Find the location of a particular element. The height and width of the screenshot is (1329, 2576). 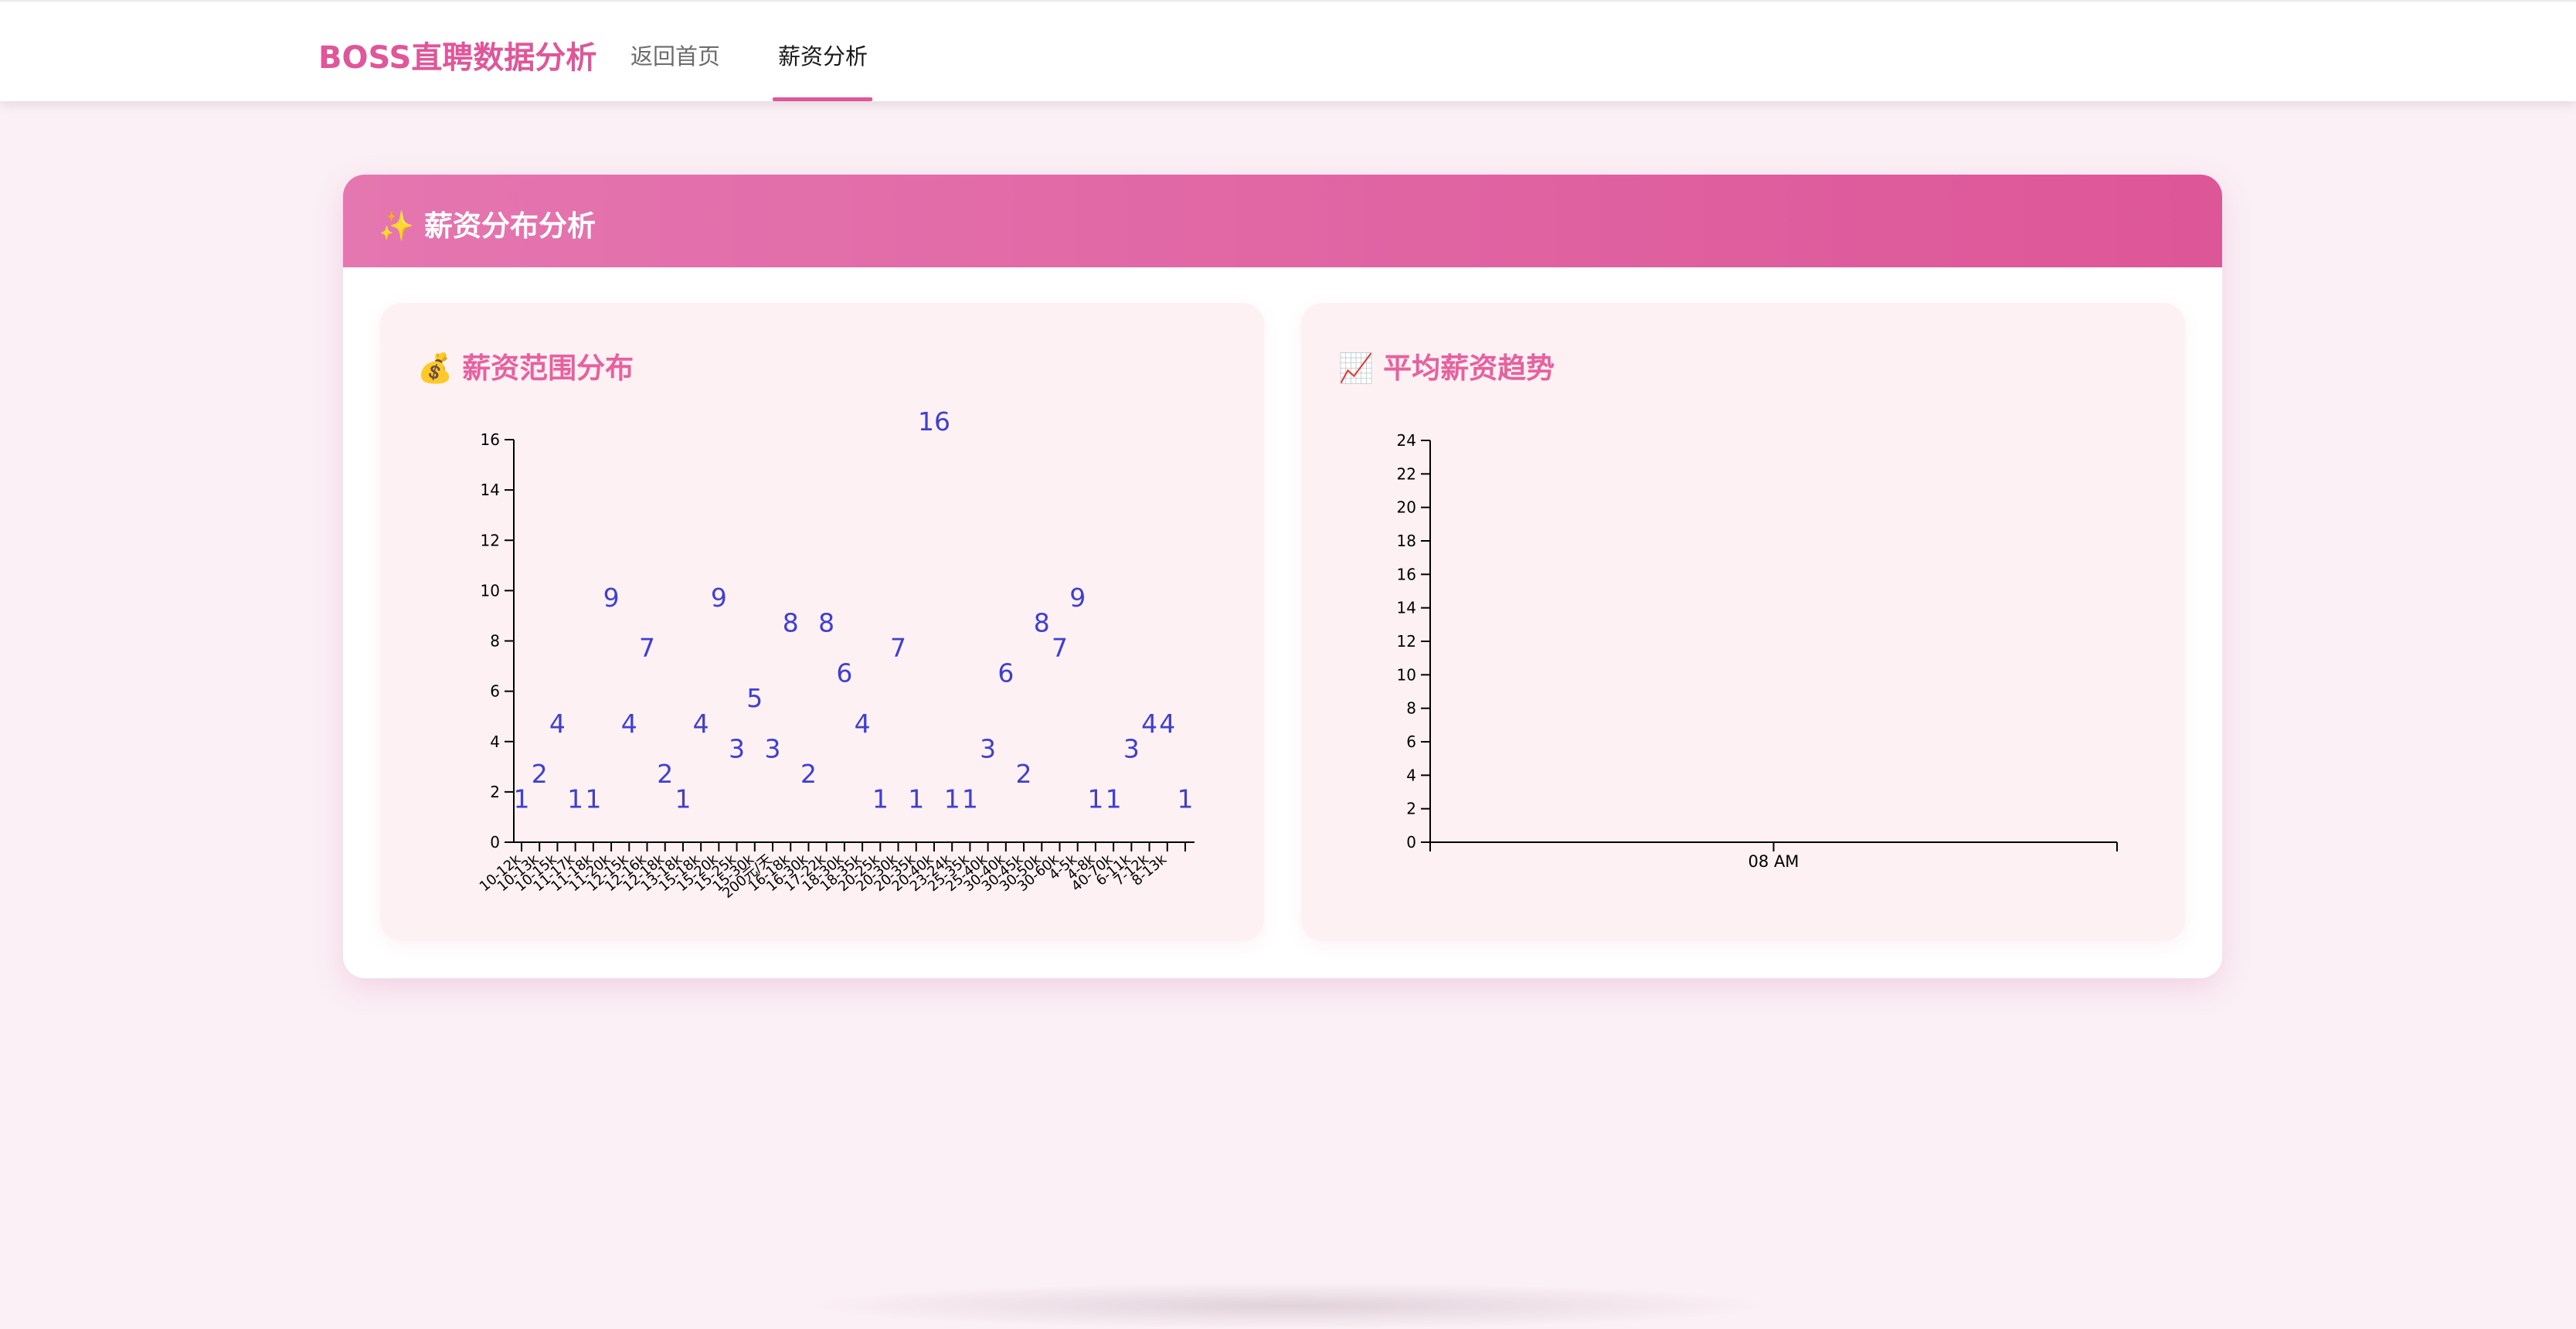

y-tick-label: 10 is located at coordinates (490, 590).